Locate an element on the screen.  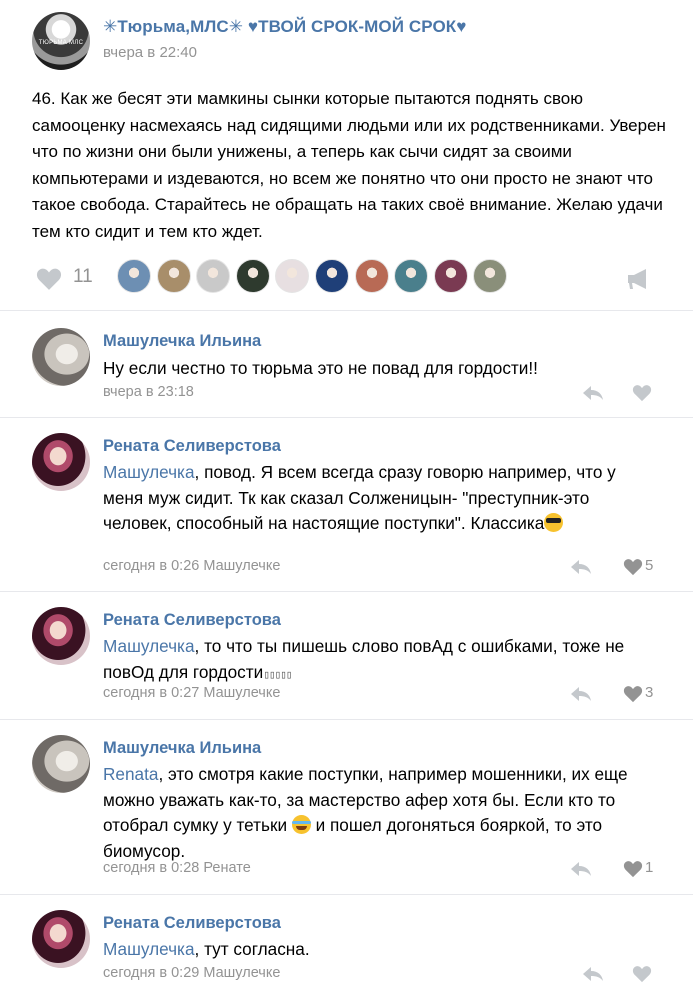
comment-meta: вчера в 23:18 is located at coordinates (148, 392).